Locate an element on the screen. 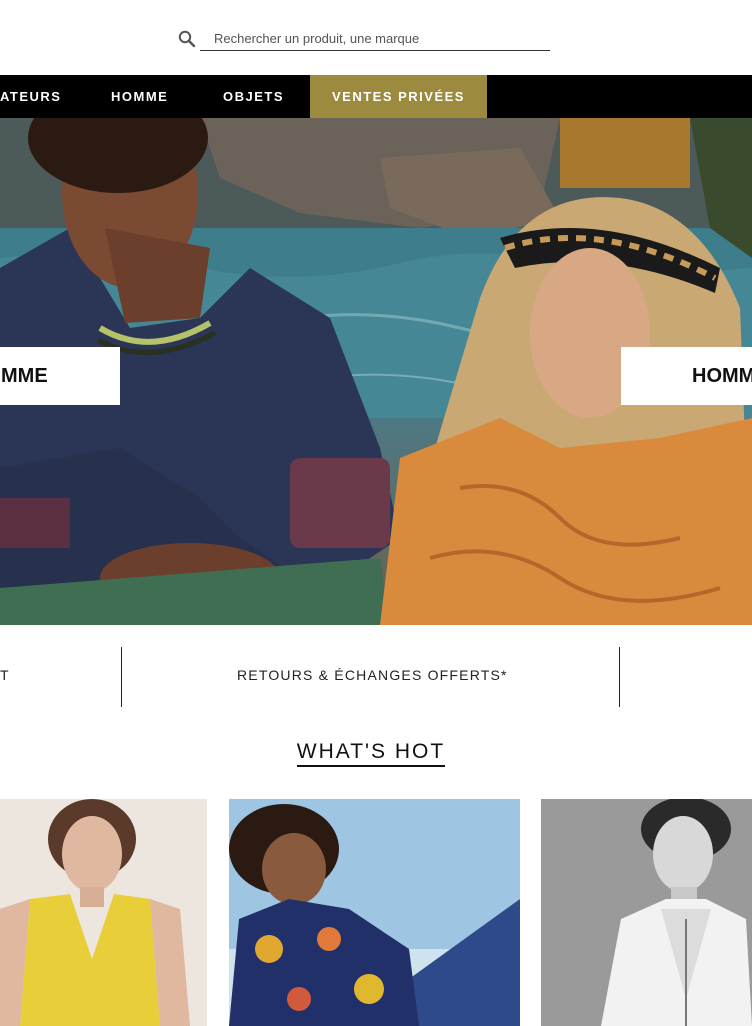 The width and height of the screenshot is (752, 1026). search-bar is located at coordinates (364, 40).